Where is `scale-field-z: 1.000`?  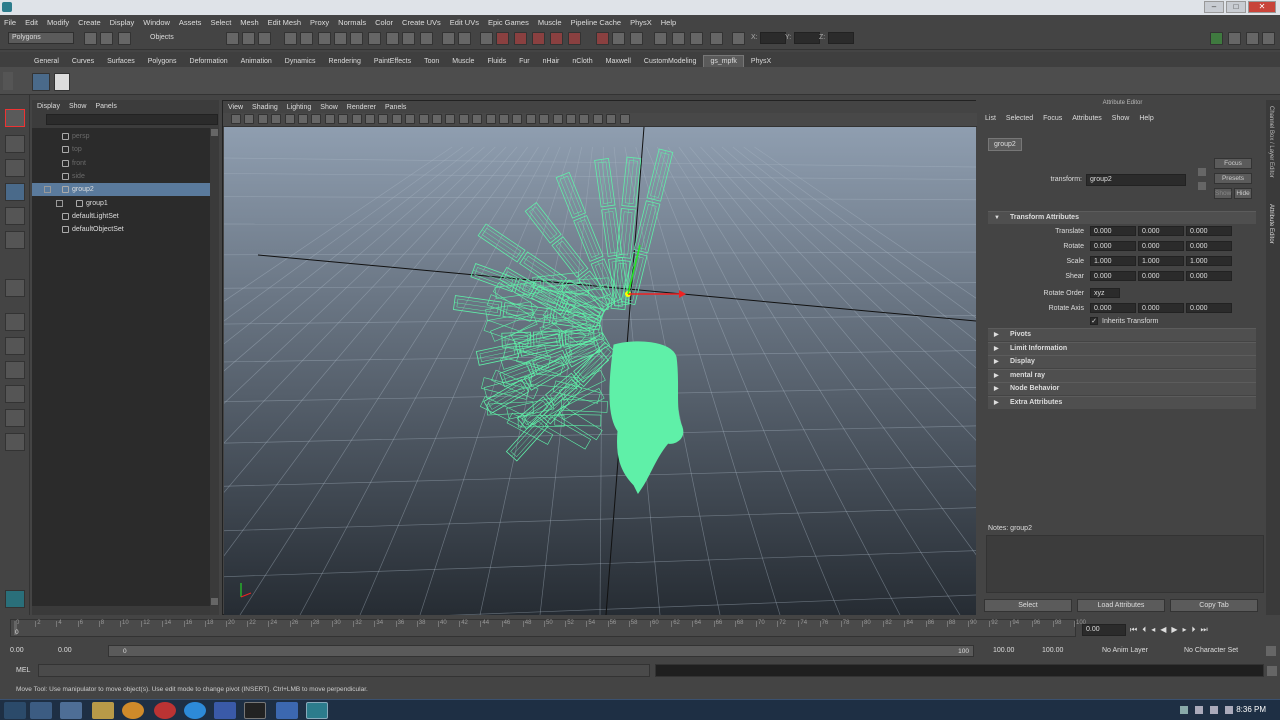
scale-field-z: 1.000 is located at coordinates (1209, 261).